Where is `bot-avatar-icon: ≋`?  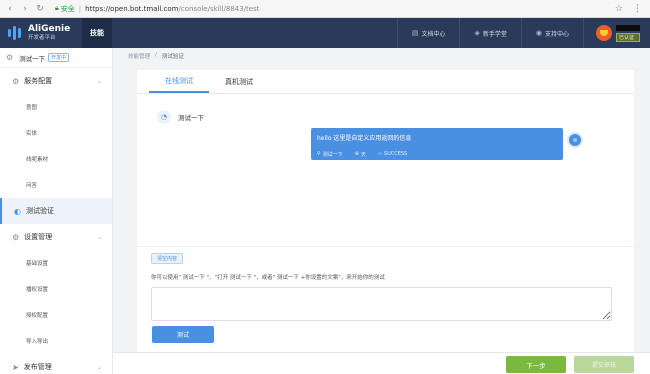
bot-avatar-icon: ≋ is located at coordinates (575, 140).